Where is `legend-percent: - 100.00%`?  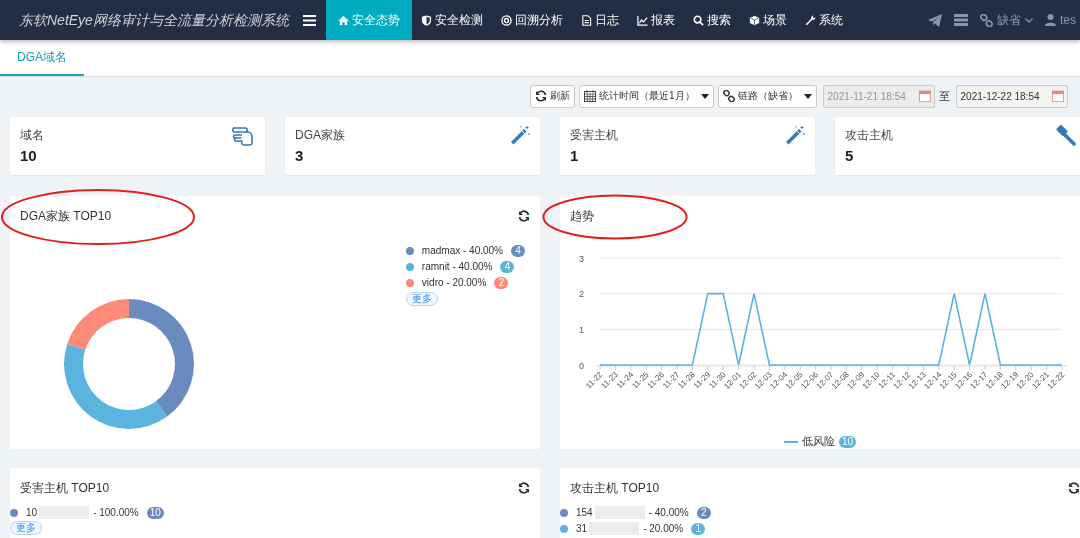
legend-percent: - 100.00% is located at coordinates (116, 512).